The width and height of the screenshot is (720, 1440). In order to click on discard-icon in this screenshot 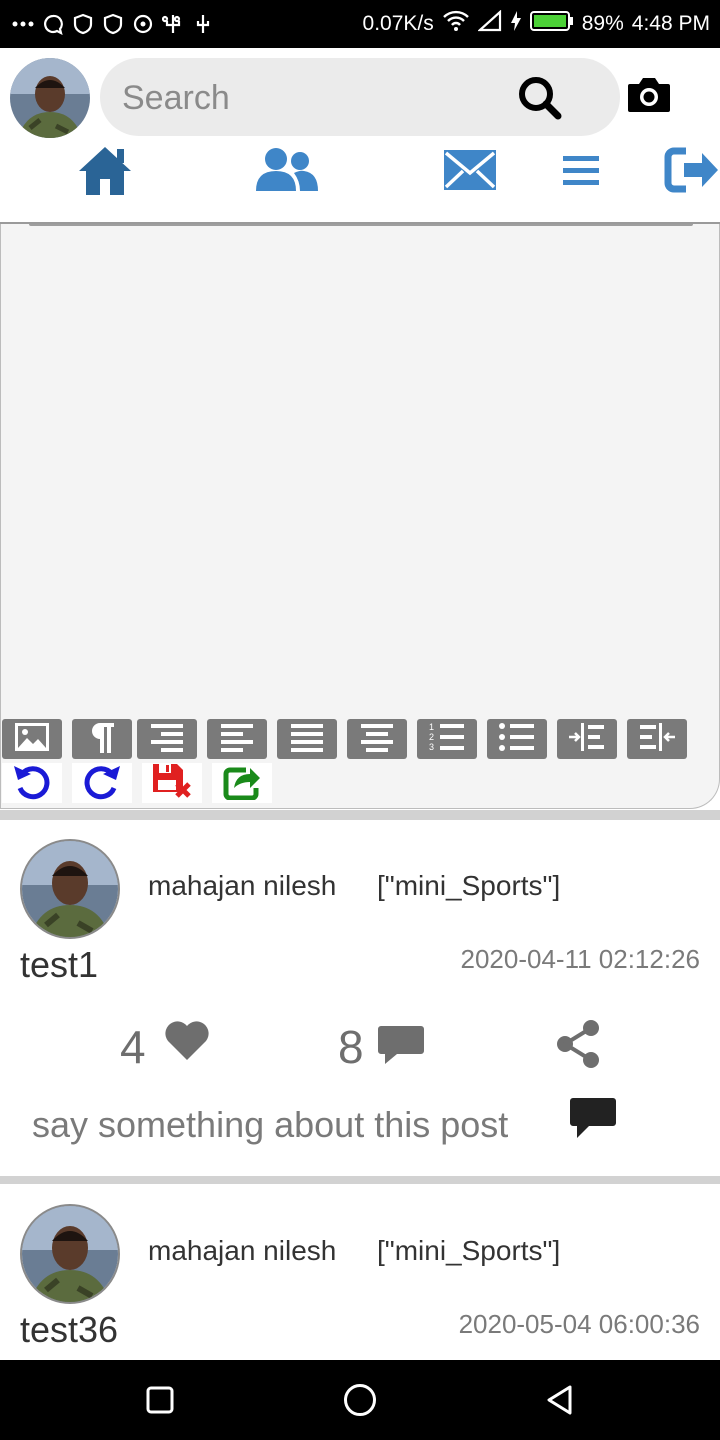, I will do `click(172, 783)`.